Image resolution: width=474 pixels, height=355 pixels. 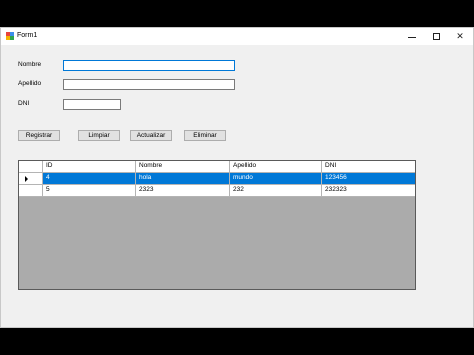 I want to click on close-icon: ✕, so click(x=460, y=36).